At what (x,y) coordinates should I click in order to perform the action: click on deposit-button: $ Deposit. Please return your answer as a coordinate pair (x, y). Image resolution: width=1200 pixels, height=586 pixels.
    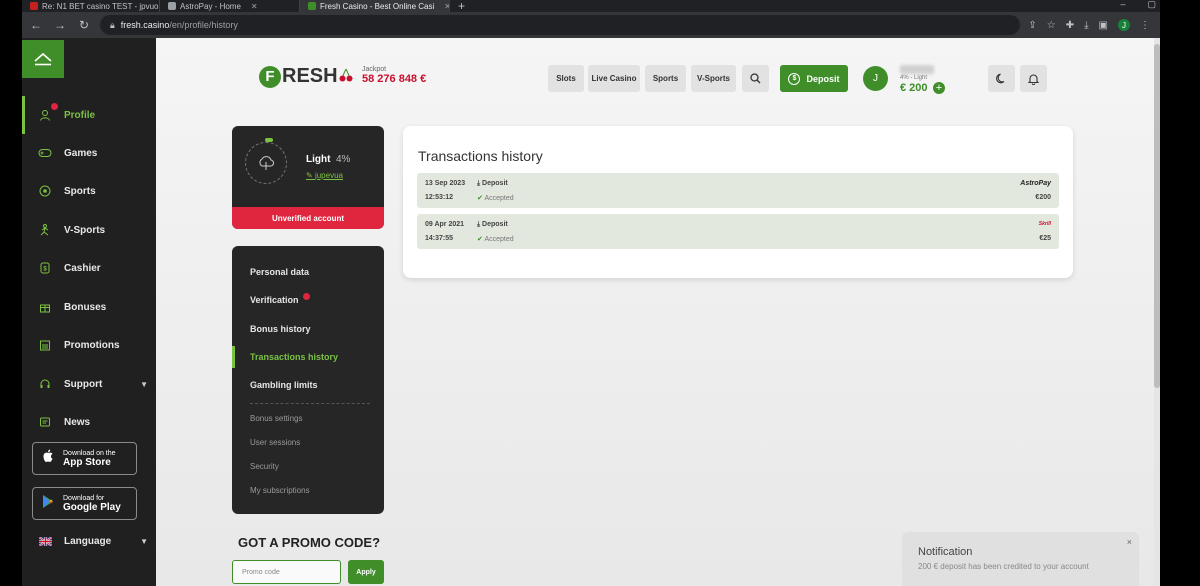
    Looking at the image, I should click on (814, 78).